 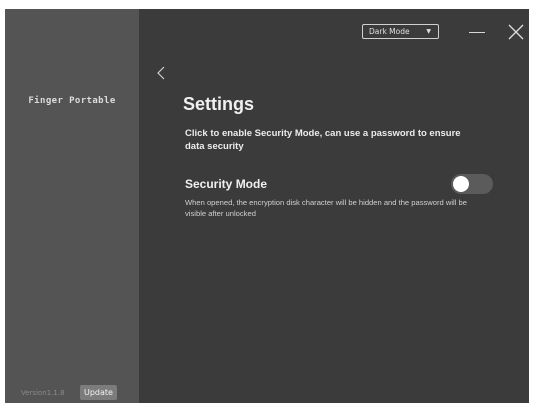 I want to click on app-name: Finger Portable, so click(x=72, y=101).